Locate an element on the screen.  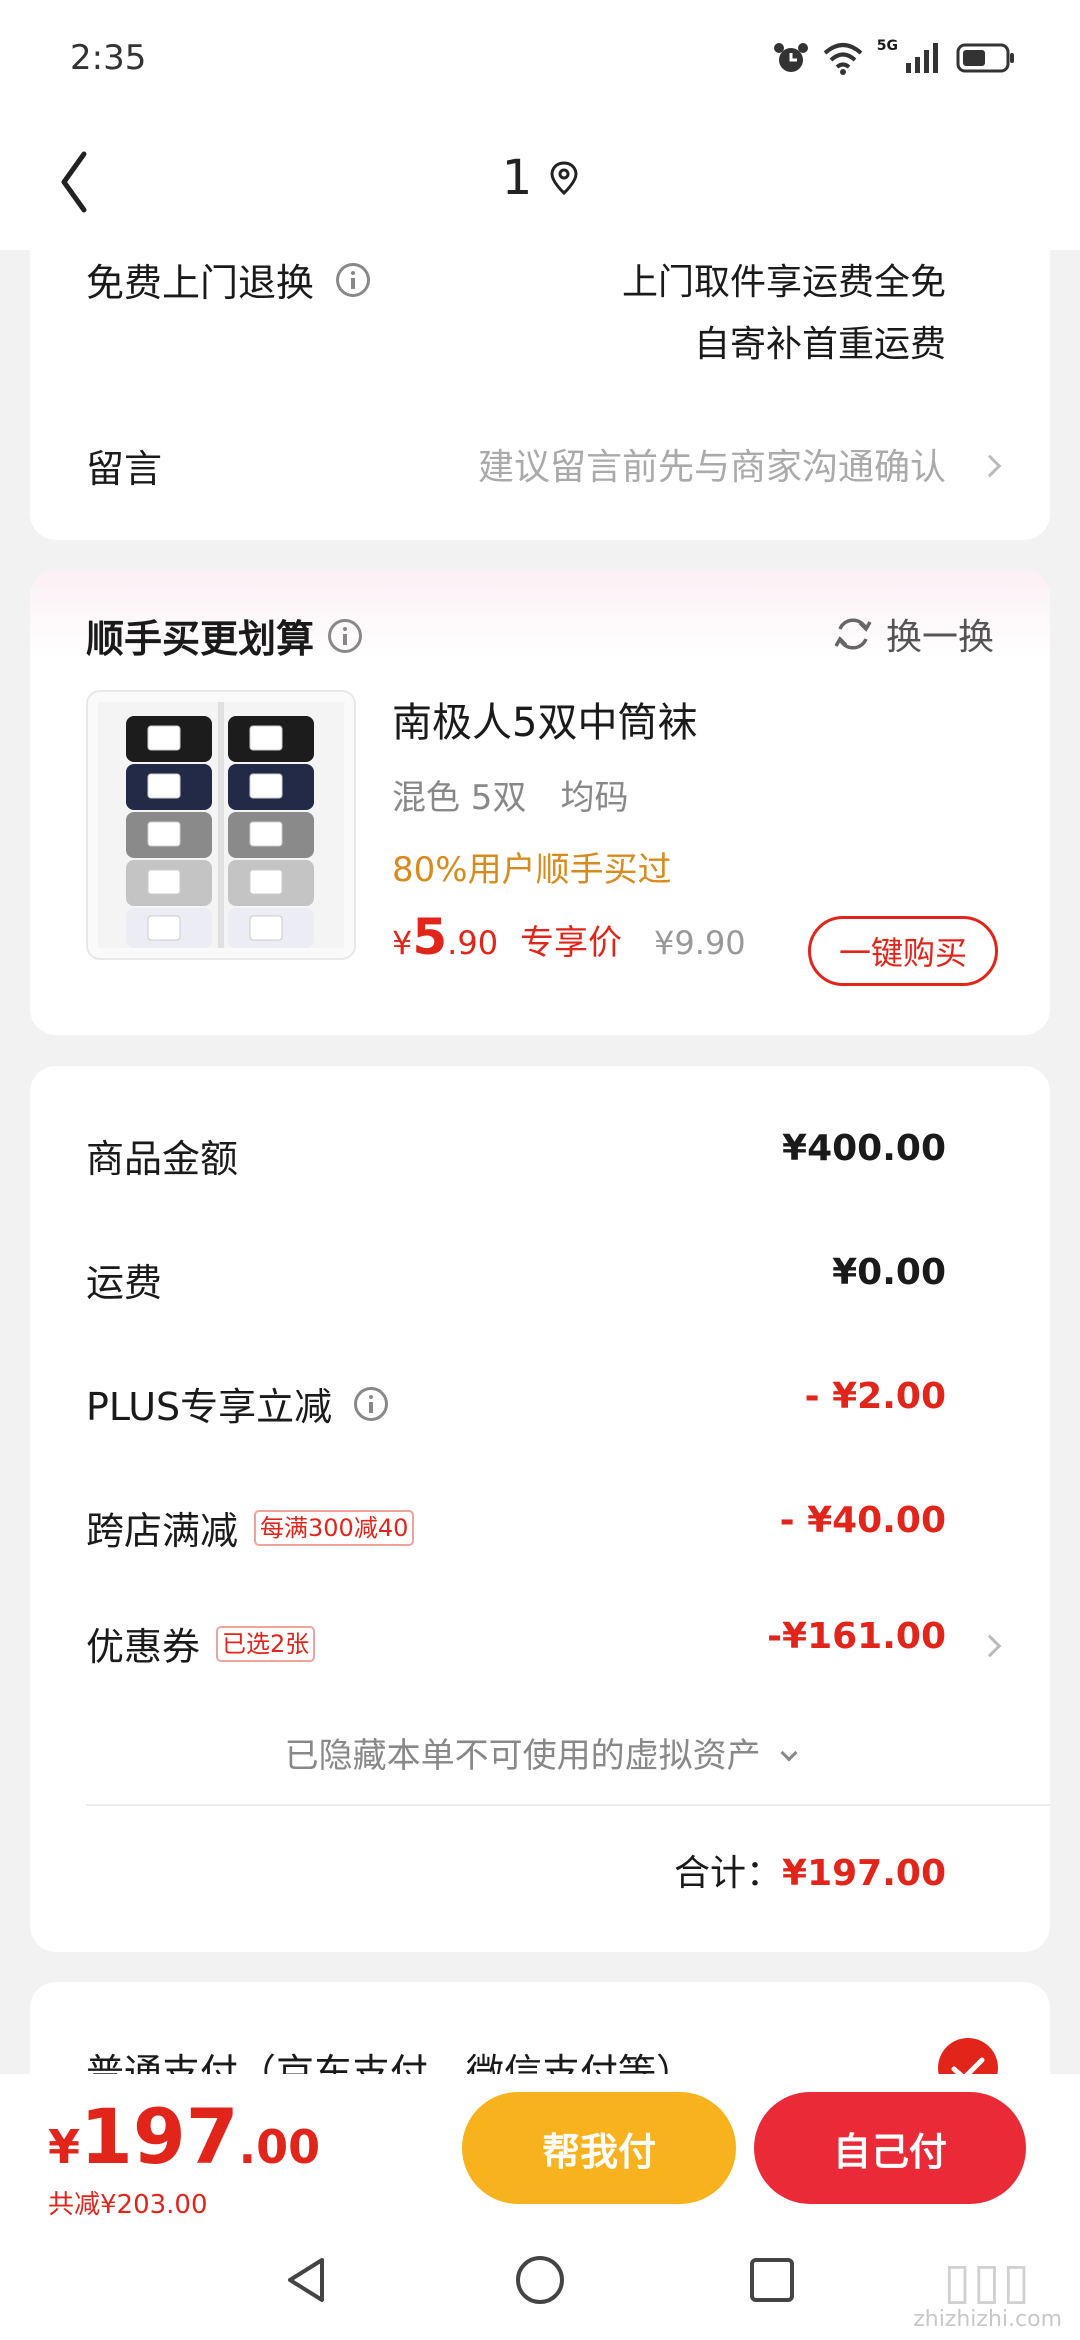
help-me-pay-label: 帮我付 is located at coordinates (598, 2151).